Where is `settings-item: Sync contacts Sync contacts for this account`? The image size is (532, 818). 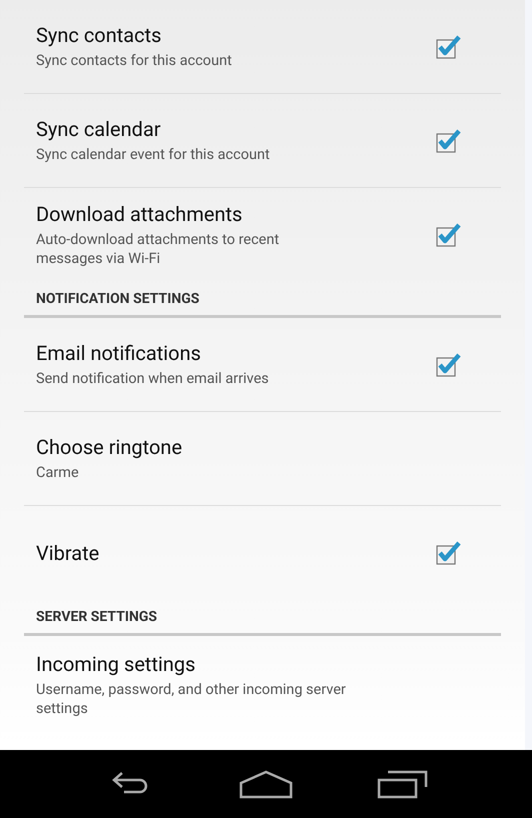 settings-item: Sync contacts Sync contacts for this account is located at coordinates (262, 47).